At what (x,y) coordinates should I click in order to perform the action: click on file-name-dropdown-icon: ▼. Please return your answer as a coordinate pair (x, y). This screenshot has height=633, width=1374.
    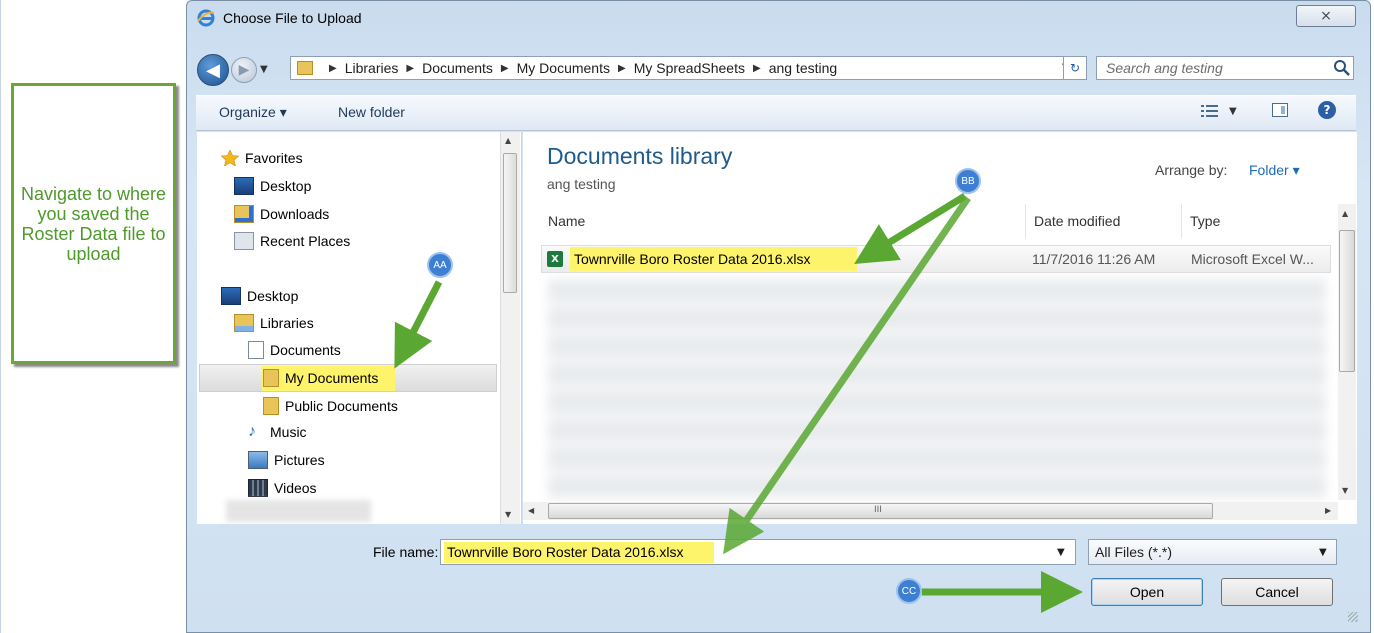
    Looking at the image, I should click on (1061, 552).